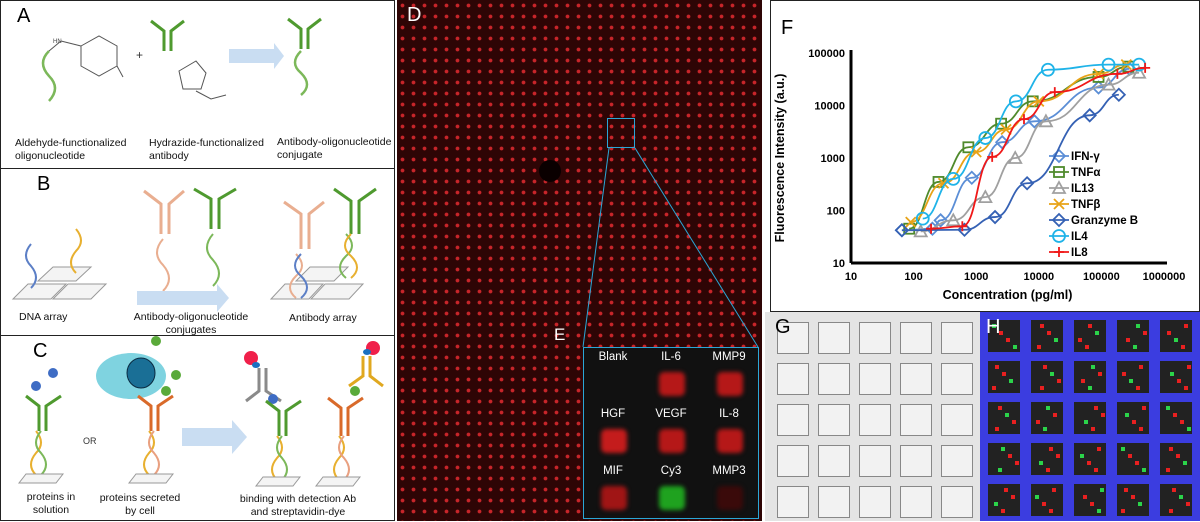  I want to click on caption-antibody-array: Antibody array, so click(323, 318).